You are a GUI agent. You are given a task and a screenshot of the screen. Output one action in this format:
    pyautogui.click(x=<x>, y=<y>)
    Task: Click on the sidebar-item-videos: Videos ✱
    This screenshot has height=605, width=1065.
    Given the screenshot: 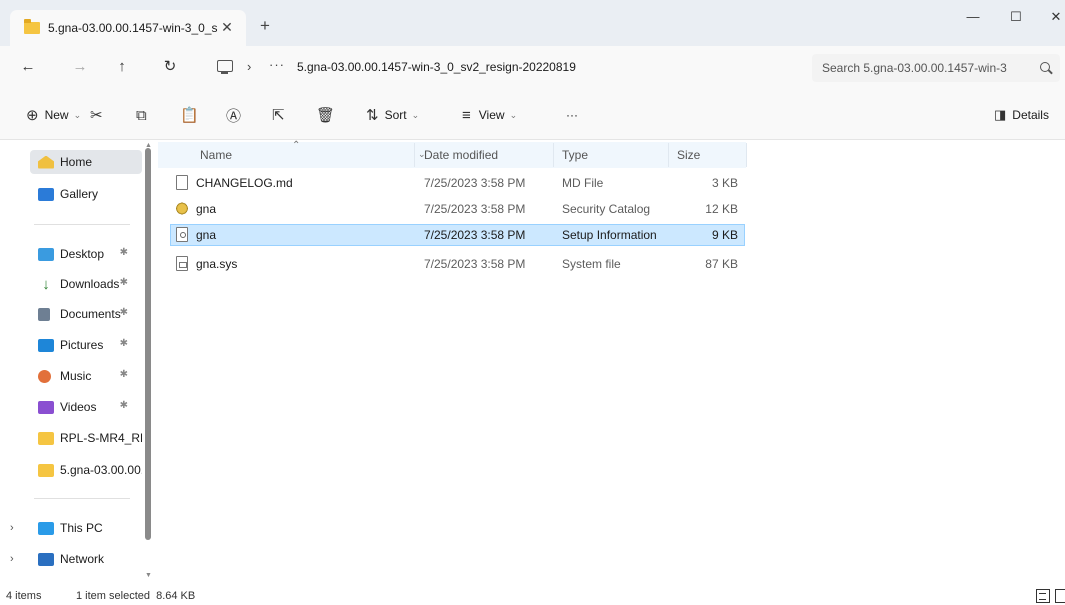 What is the action you would take?
    pyautogui.click(x=86, y=407)
    